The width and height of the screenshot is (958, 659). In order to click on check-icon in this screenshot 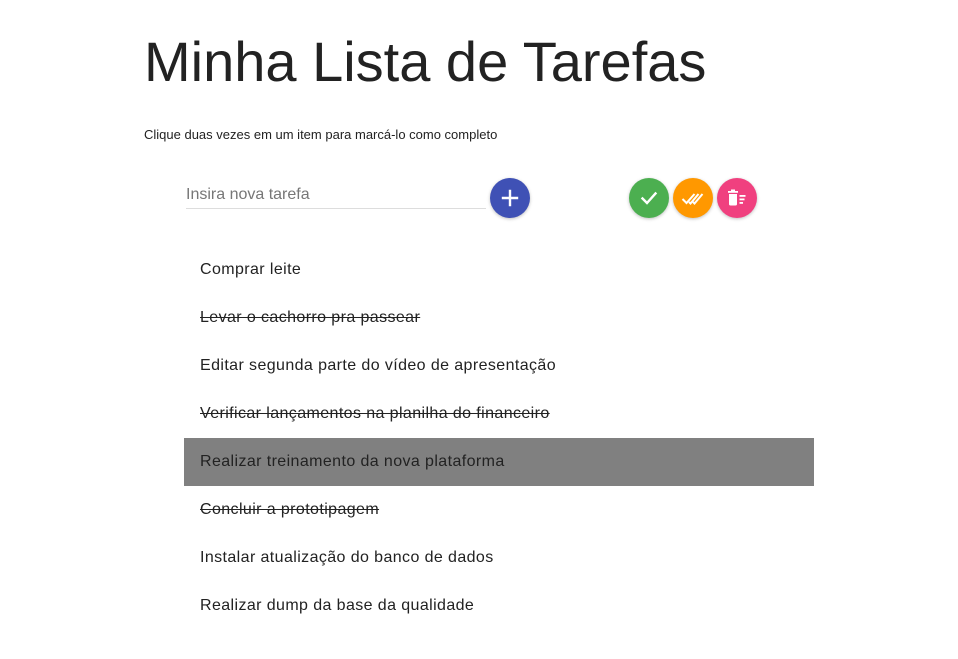, I will do `click(649, 198)`.